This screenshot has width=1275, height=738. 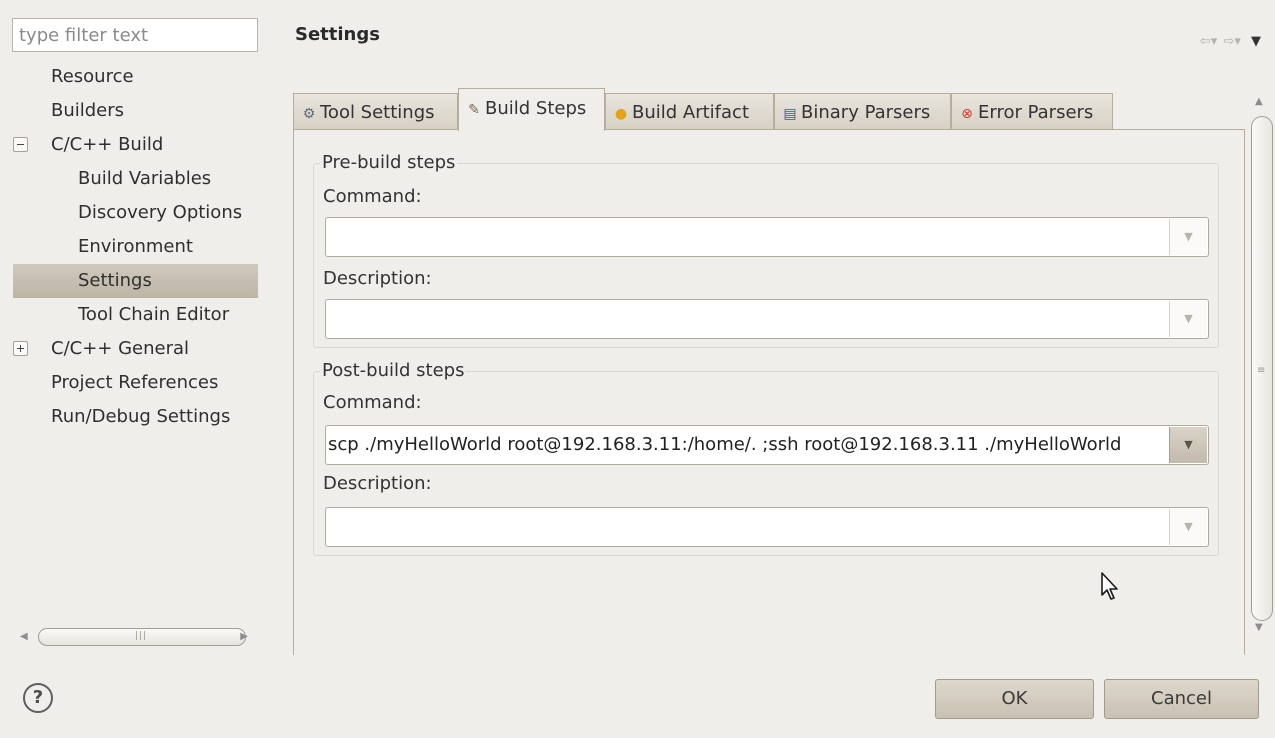 I want to click on tree-item-resource: Resource, so click(x=135, y=77).